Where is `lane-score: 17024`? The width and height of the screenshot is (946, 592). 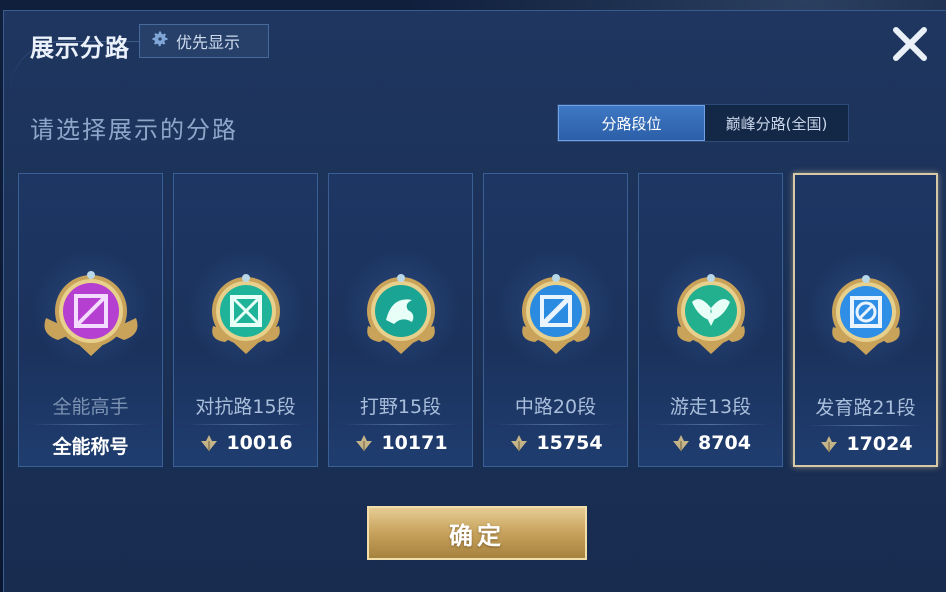
lane-score: 17024 is located at coordinates (865, 444).